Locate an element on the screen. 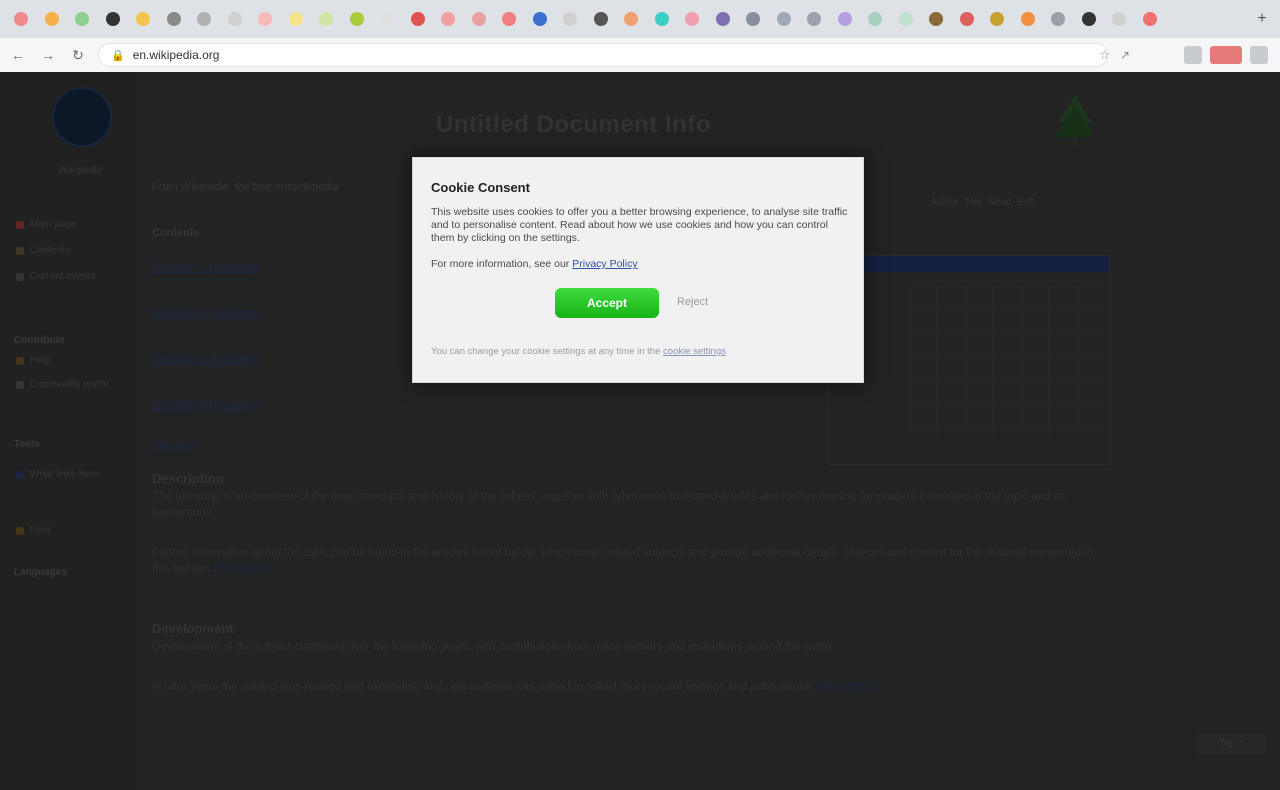  browser-chrome: + ← → ↻ 🔒 ☆ ↗ is located at coordinates (640, 36).